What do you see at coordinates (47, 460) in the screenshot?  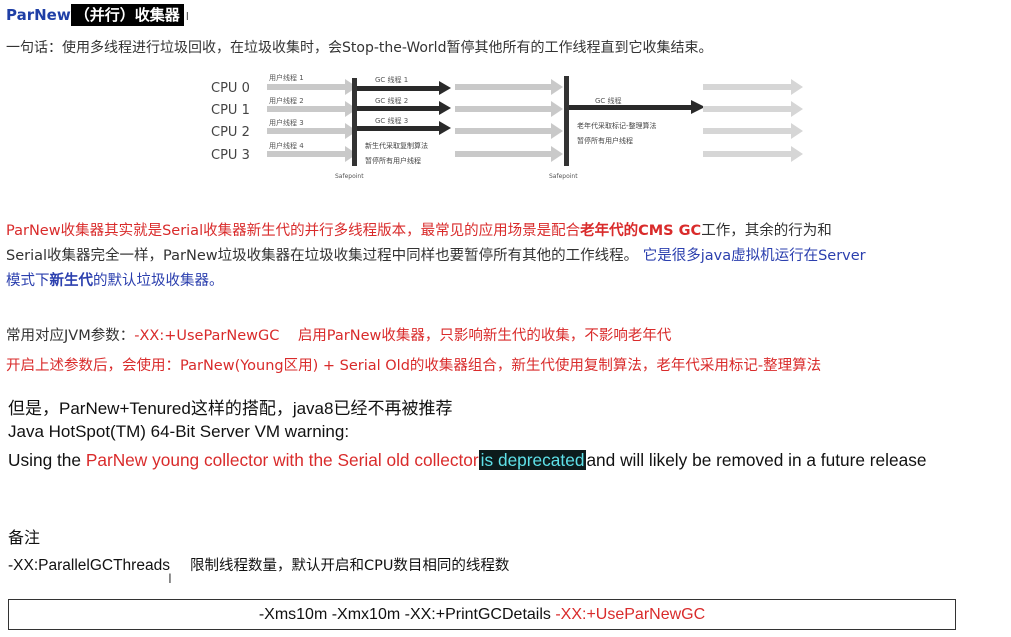 I see `warning-text: Using the` at bounding box center [47, 460].